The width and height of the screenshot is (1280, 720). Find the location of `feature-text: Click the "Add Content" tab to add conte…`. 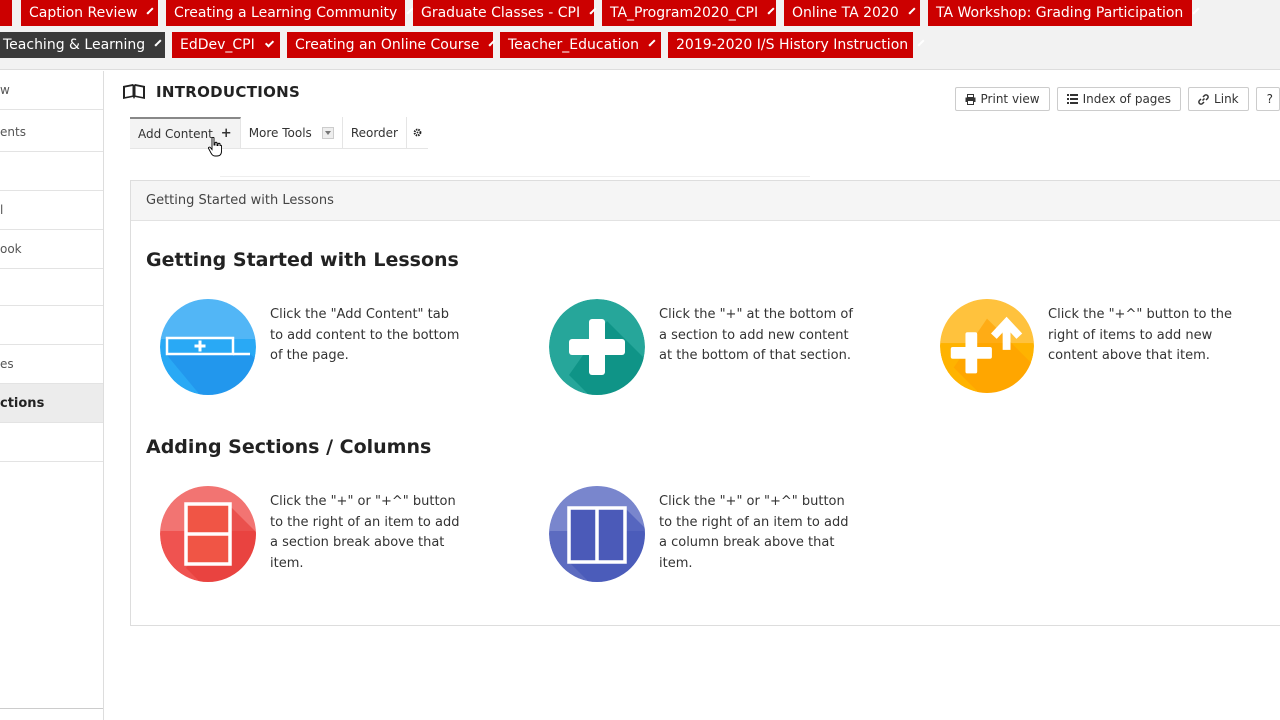

feature-text: Click the "Add Content" tab to add conte… is located at coordinates (365, 335).